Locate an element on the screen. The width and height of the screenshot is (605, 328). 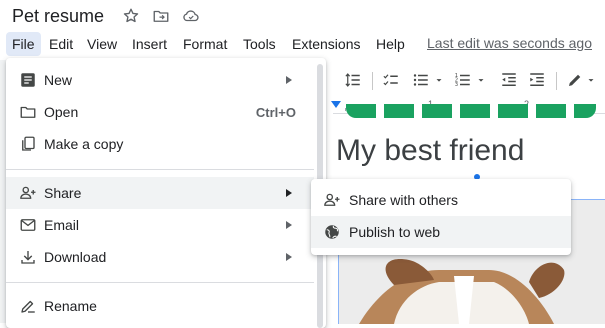
file-menu-new-label: New is located at coordinates (58, 80).